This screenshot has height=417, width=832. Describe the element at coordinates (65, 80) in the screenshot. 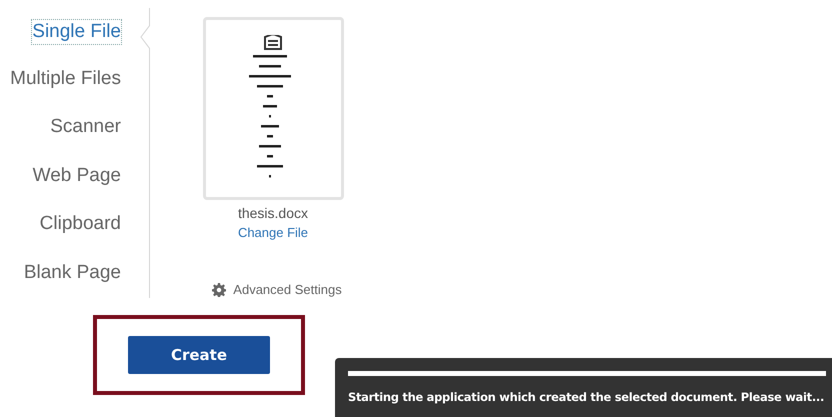

I see `sidebar-item: Multiple Files` at that location.